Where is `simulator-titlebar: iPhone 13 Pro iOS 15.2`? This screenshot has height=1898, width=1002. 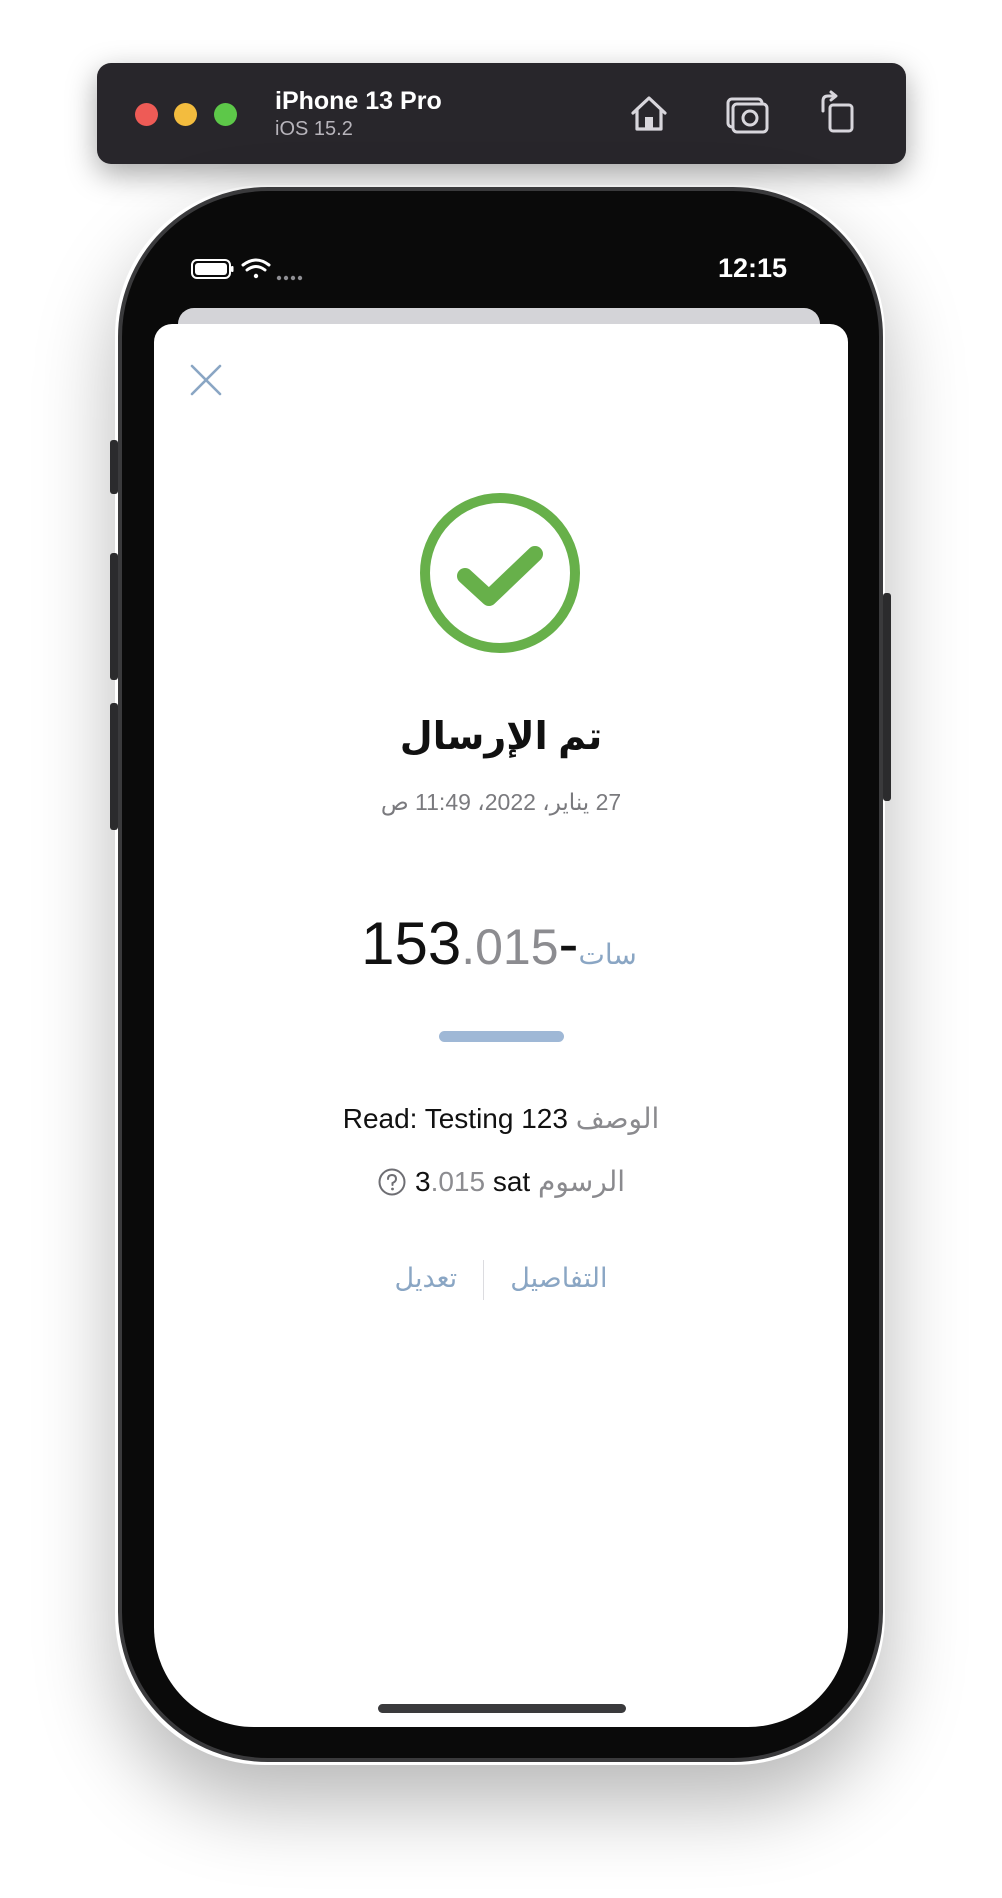 simulator-titlebar: iPhone 13 Pro iOS 15.2 is located at coordinates (501, 113).